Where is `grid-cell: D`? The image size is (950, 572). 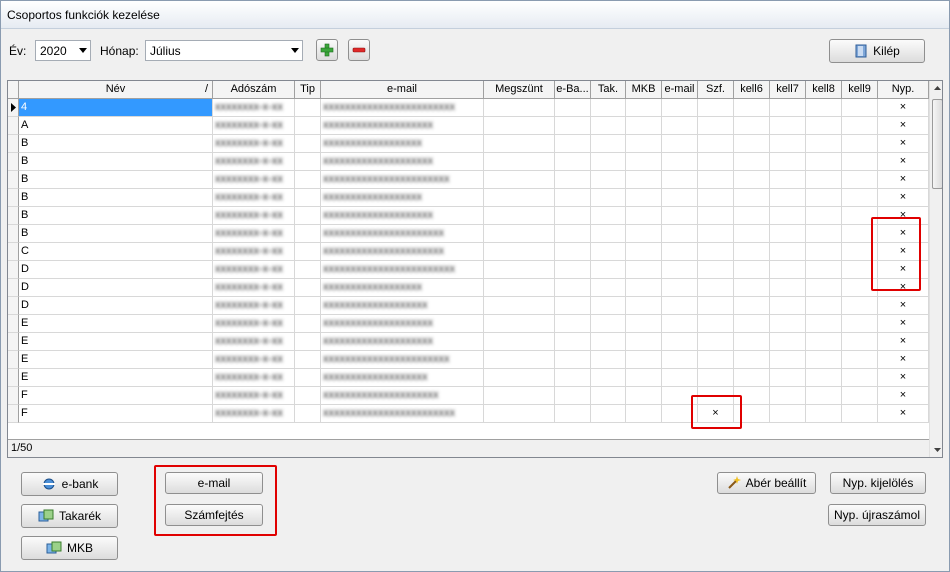 grid-cell: D is located at coordinates (116, 288).